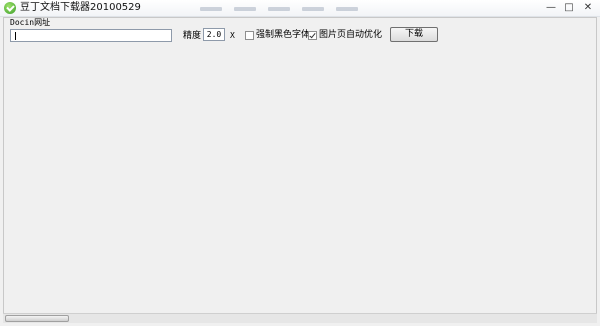  I want to click on force-black-font-checkbox, so click(249, 35).